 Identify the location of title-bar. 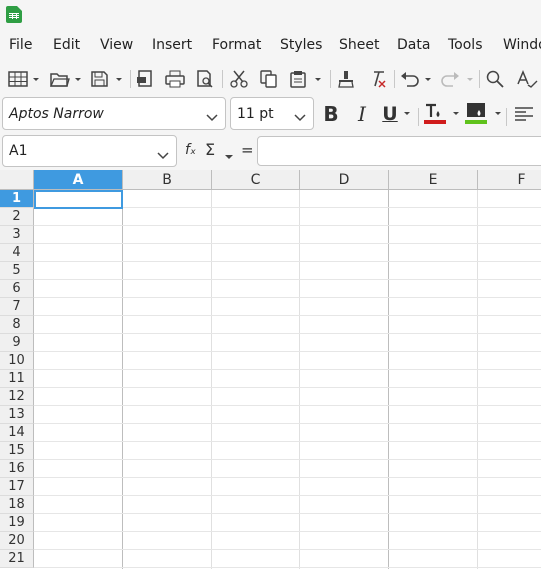
(270, 16).